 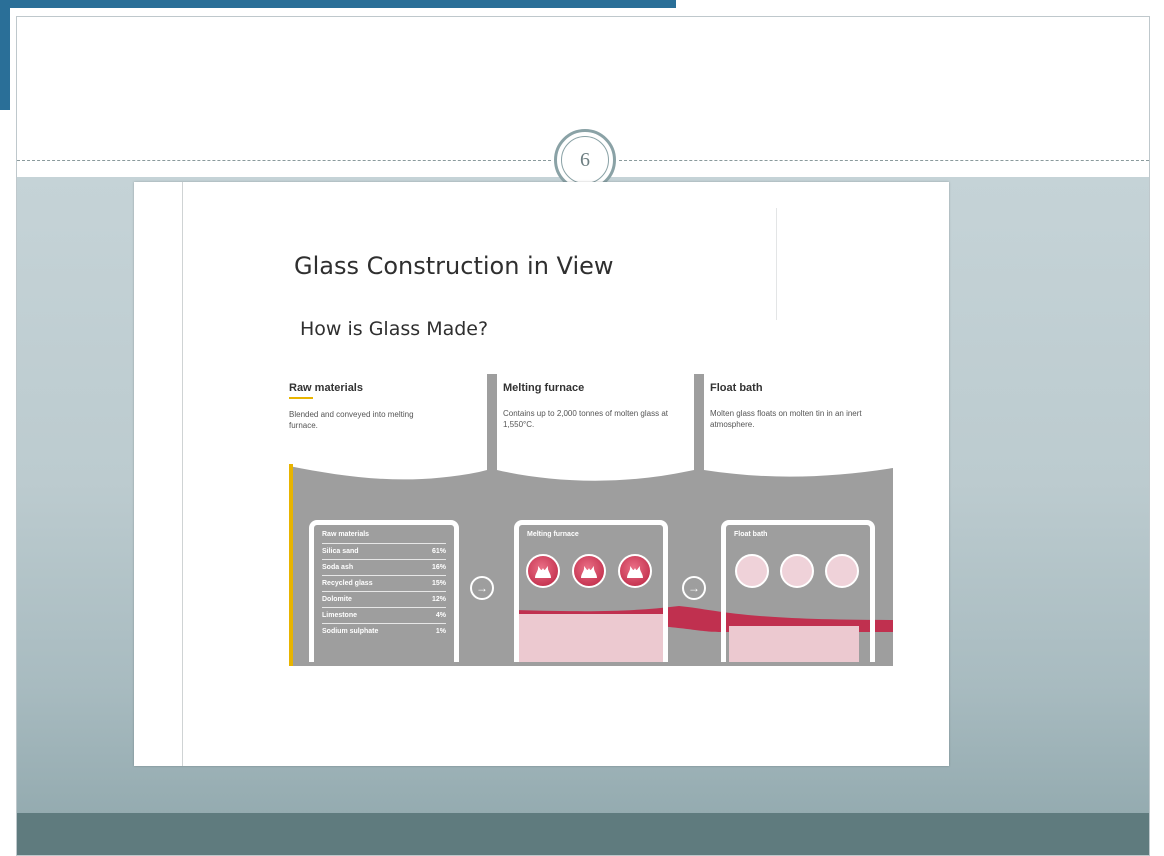 What do you see at coordinates (350, 631) in the screenshot?
I see `material-name: Sodium sulphate` at bounding box center [350, 631].